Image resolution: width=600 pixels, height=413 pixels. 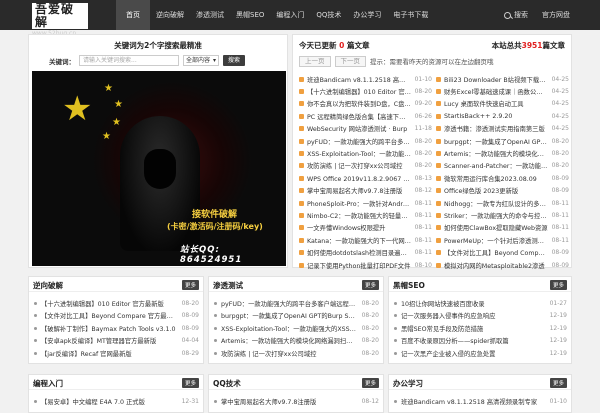 I want to click on today-count-line: 今天已更新 0 篇文章, so click(x=334, y=45).